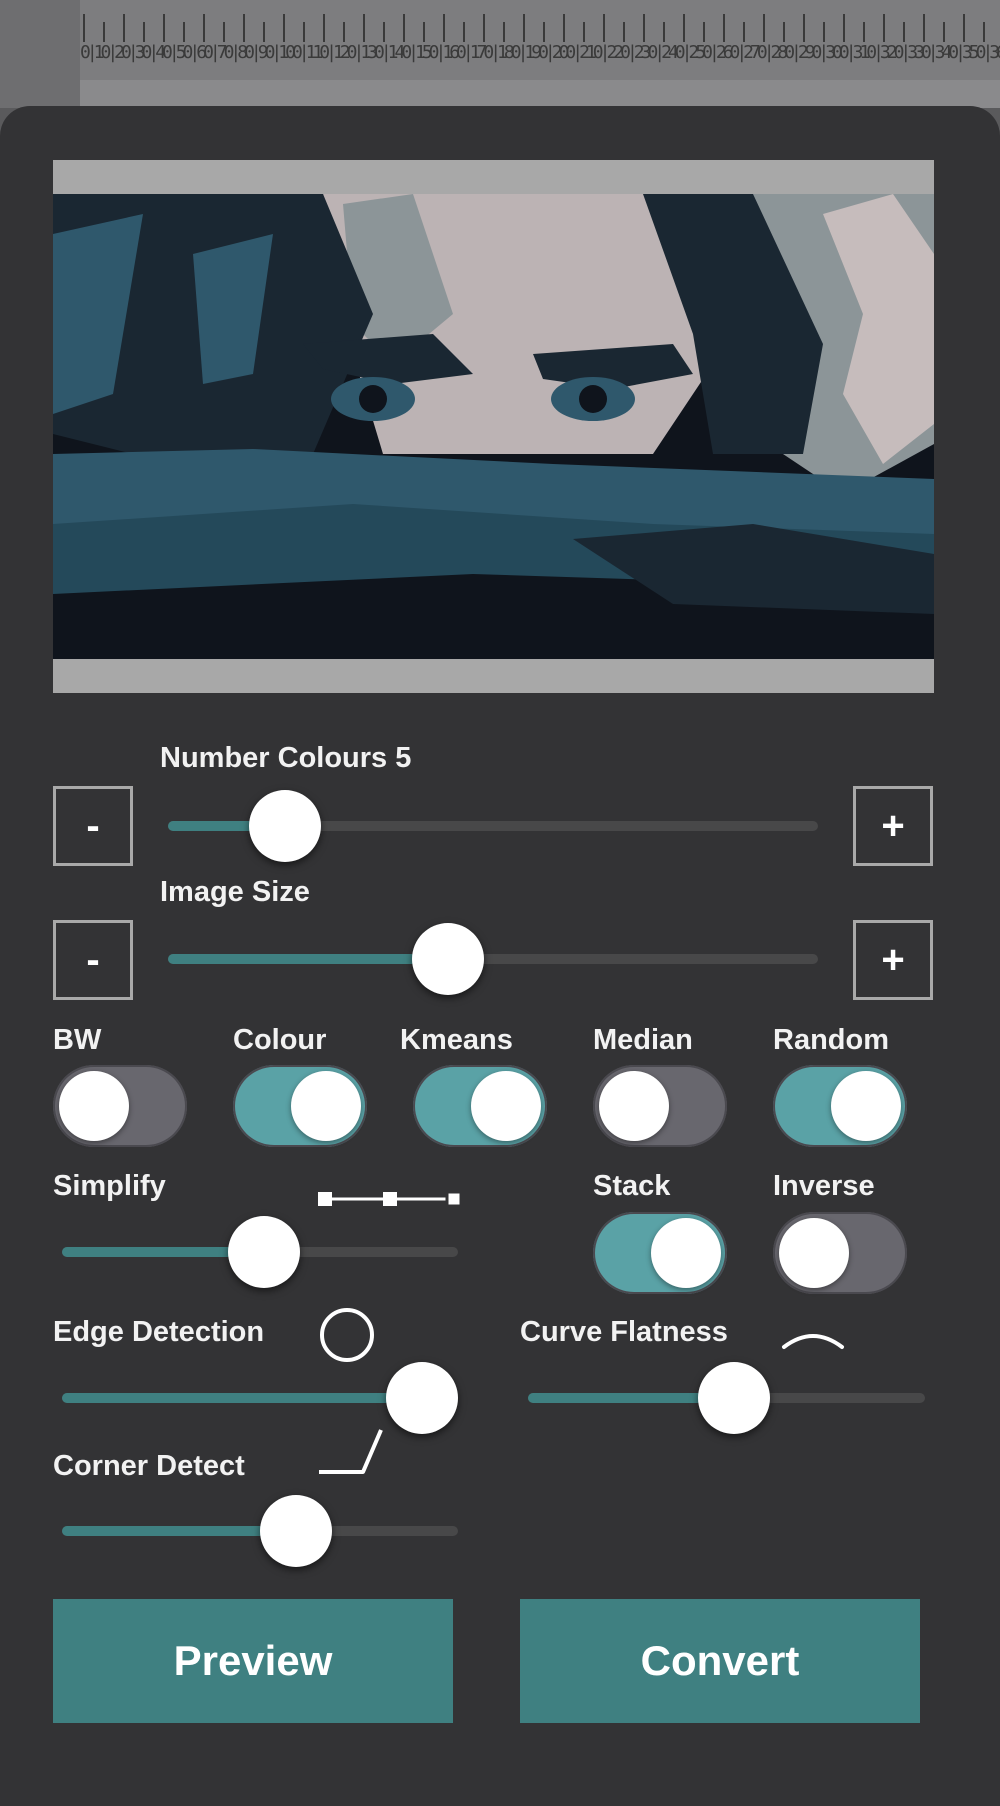 The height and width of the screenshot is (1806, 1000). What do you see at coordinates (534, 28) in the screenshot?
I see `ruler-ticks` at bounding box center [534, 28].